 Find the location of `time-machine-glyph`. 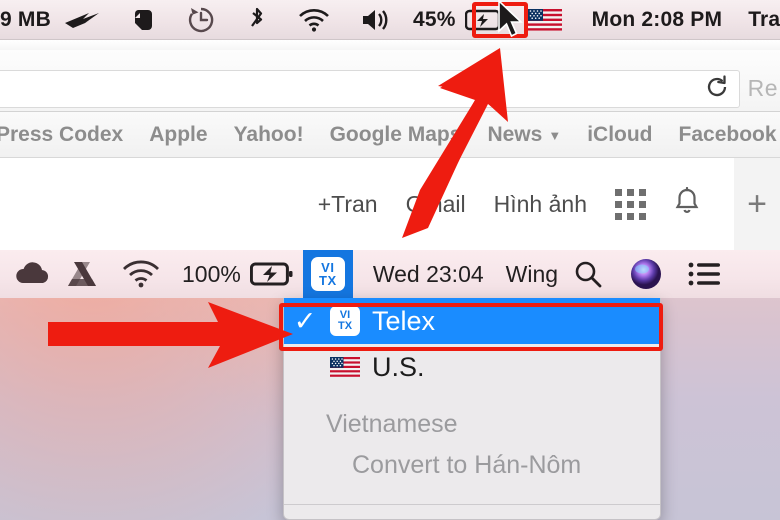

time-machine-glyph is located at coordinates (201, 20).